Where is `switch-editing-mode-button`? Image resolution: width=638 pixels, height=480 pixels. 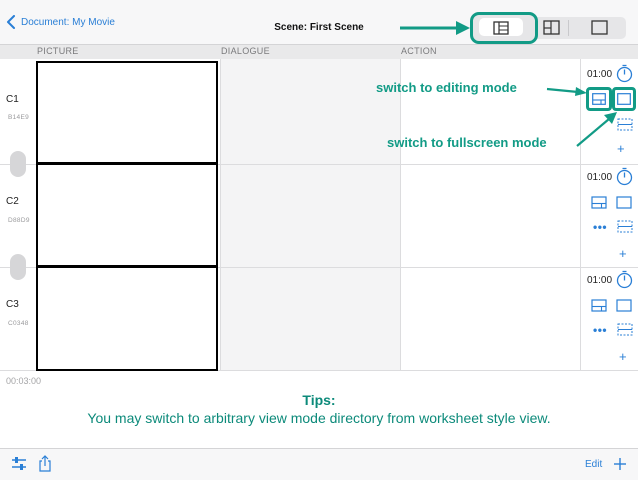 switch-editing-mode-button is located at coordinates (599, 99).